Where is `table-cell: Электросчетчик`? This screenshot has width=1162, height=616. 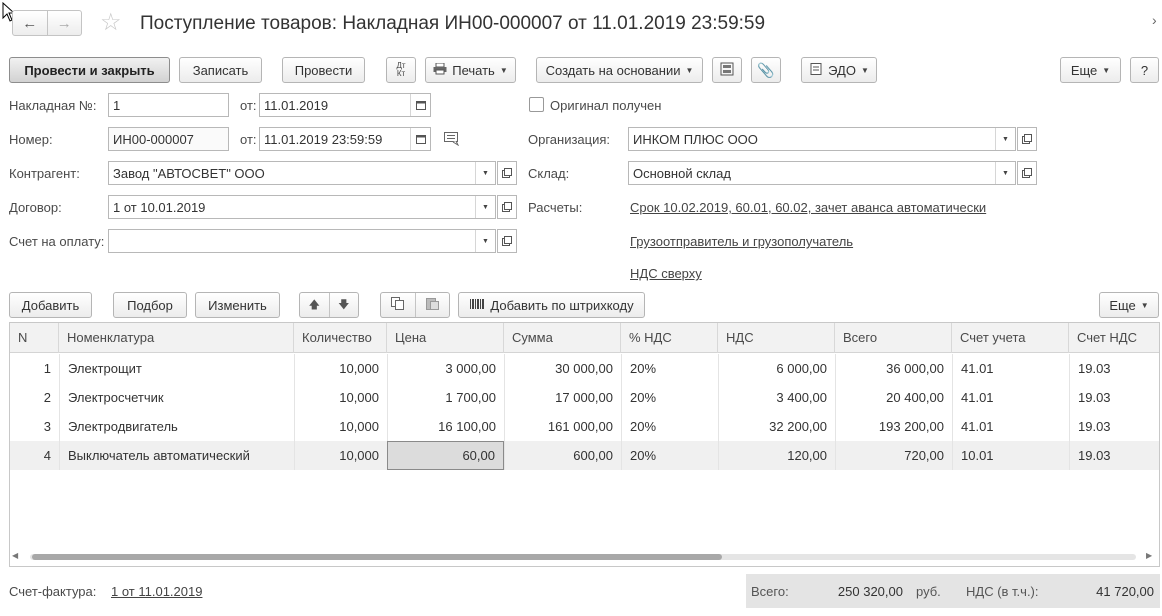
table-cell: Электросчетчик is located at coordinates (176, 397).